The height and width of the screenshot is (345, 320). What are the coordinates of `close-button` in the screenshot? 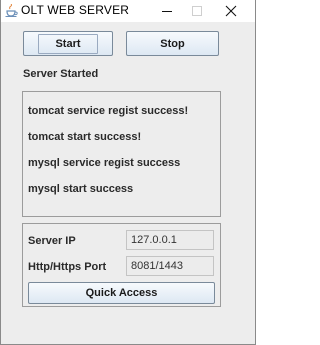 It's located at (231, 11).